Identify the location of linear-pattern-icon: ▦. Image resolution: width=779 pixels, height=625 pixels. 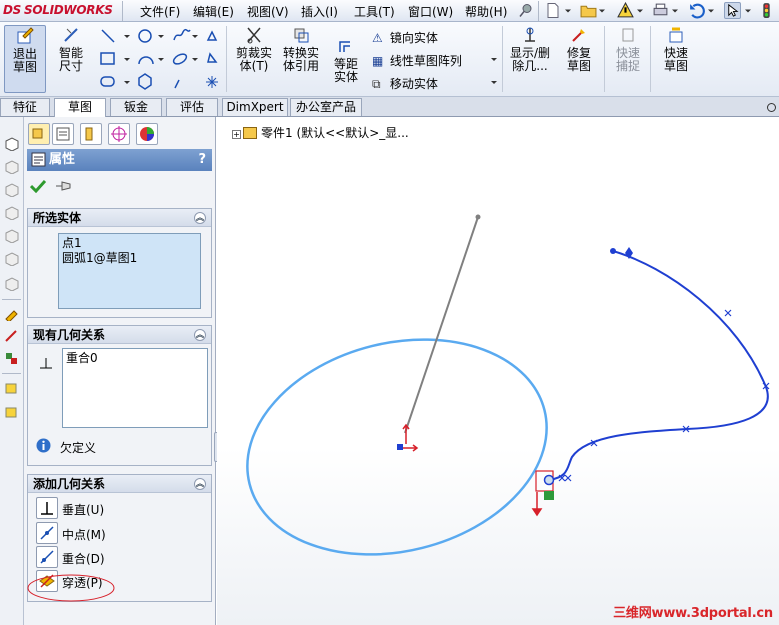
(378, 61).